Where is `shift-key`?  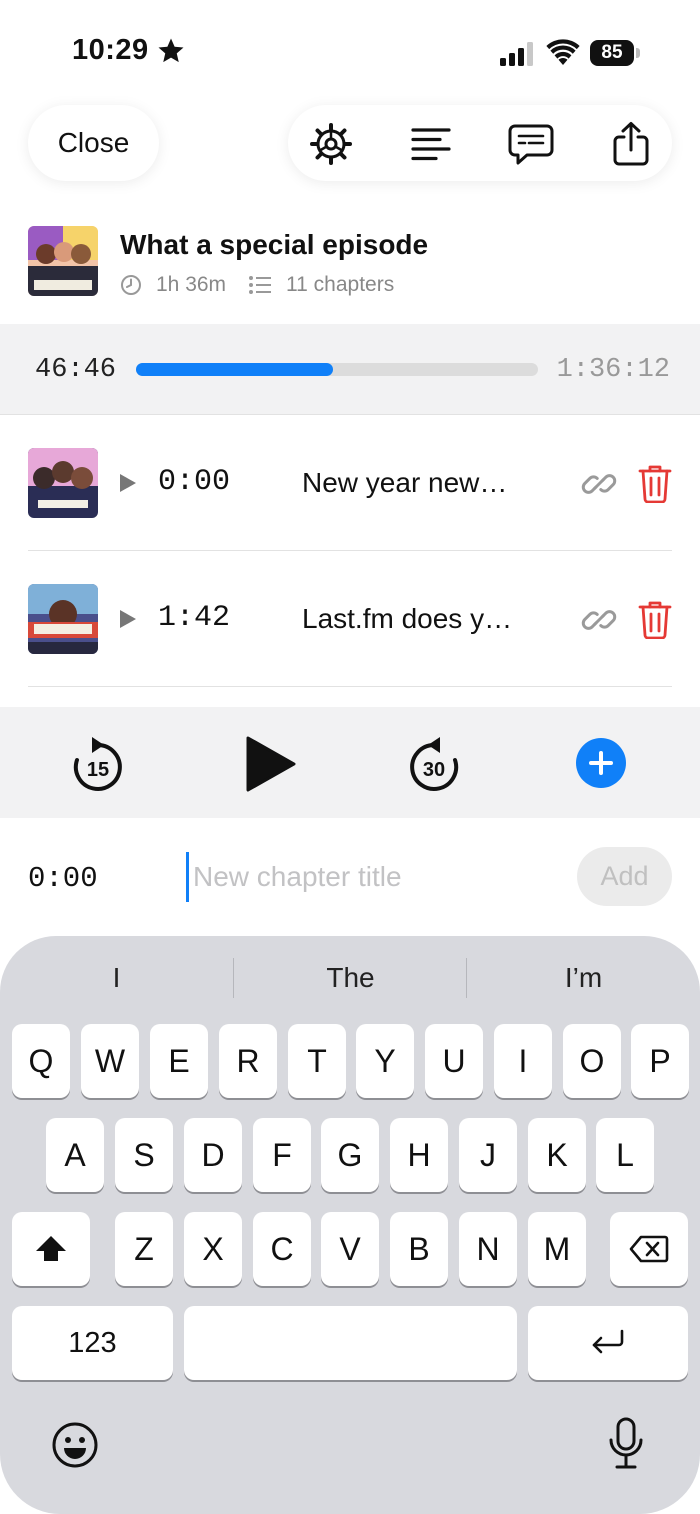
shift-key is located at coordinates (51, 1249).